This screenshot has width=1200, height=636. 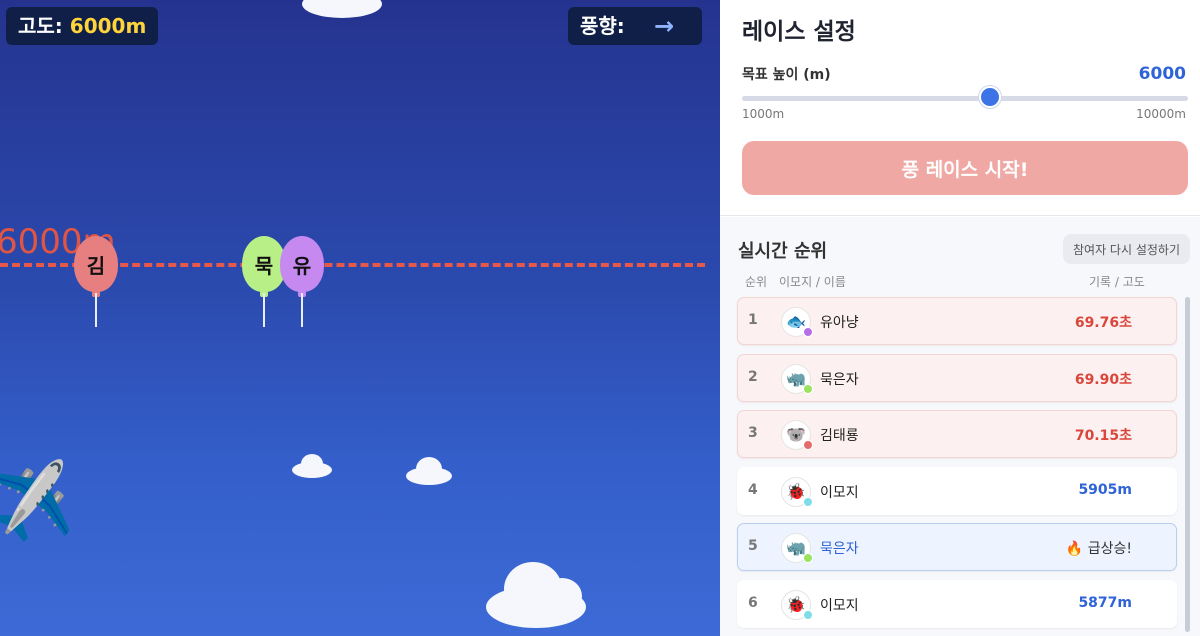 I want to click on balloon-initial: 김, so click(x=96, y=265).